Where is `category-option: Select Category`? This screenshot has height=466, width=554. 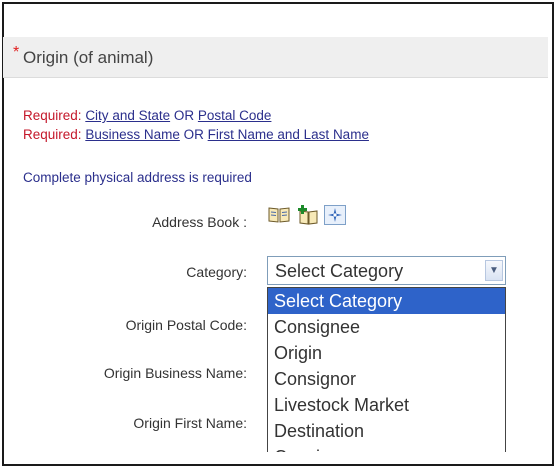 category-option: Select Category is located at coordinates (386, 301).